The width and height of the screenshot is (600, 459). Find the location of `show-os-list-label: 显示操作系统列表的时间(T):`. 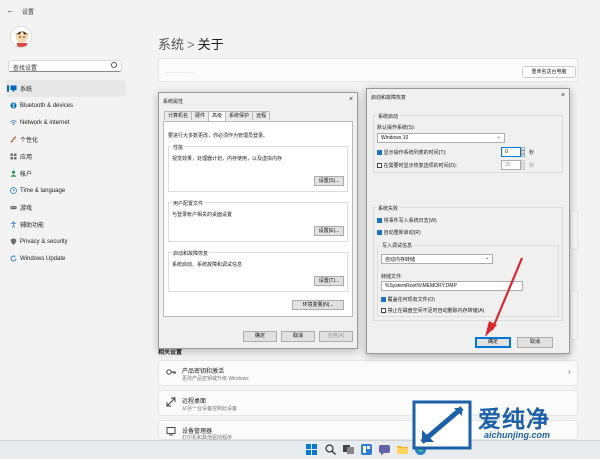

show-os-list-label: 显示操作系统列表的时间(T): is located at coordinates (415, 153).